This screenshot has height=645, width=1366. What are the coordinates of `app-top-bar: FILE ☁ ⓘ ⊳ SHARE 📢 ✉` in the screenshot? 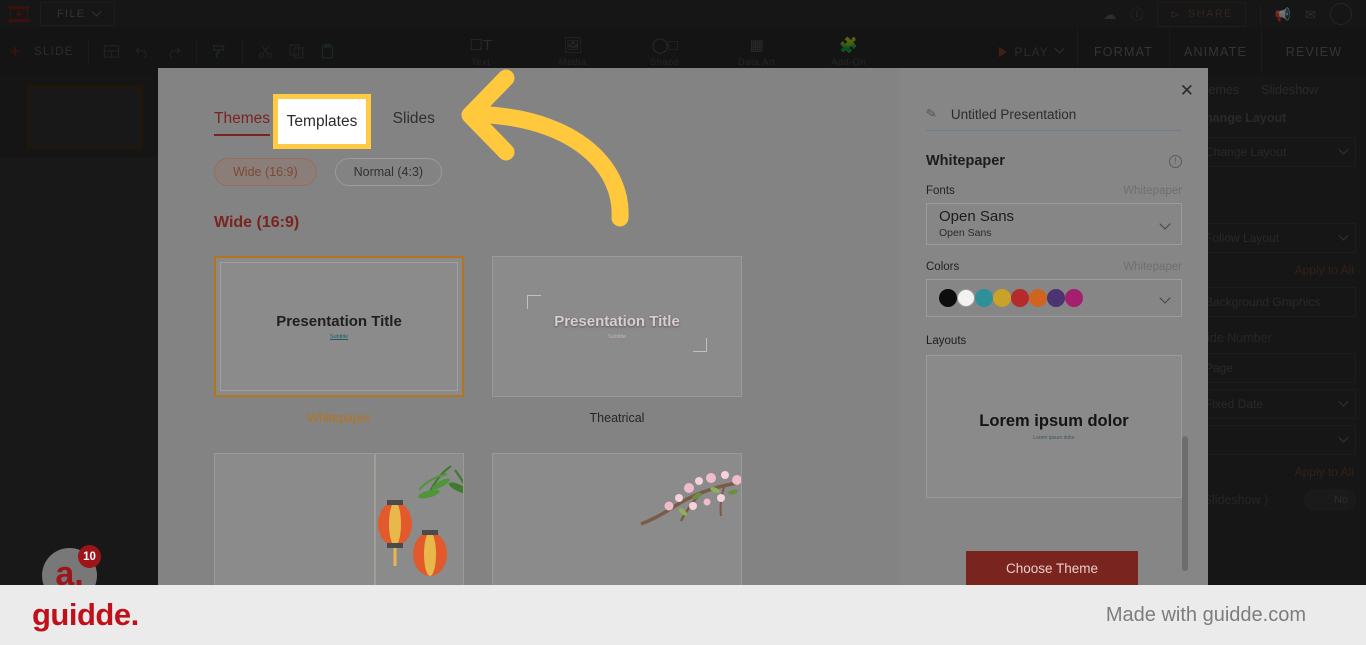 It's located at (683, 14).